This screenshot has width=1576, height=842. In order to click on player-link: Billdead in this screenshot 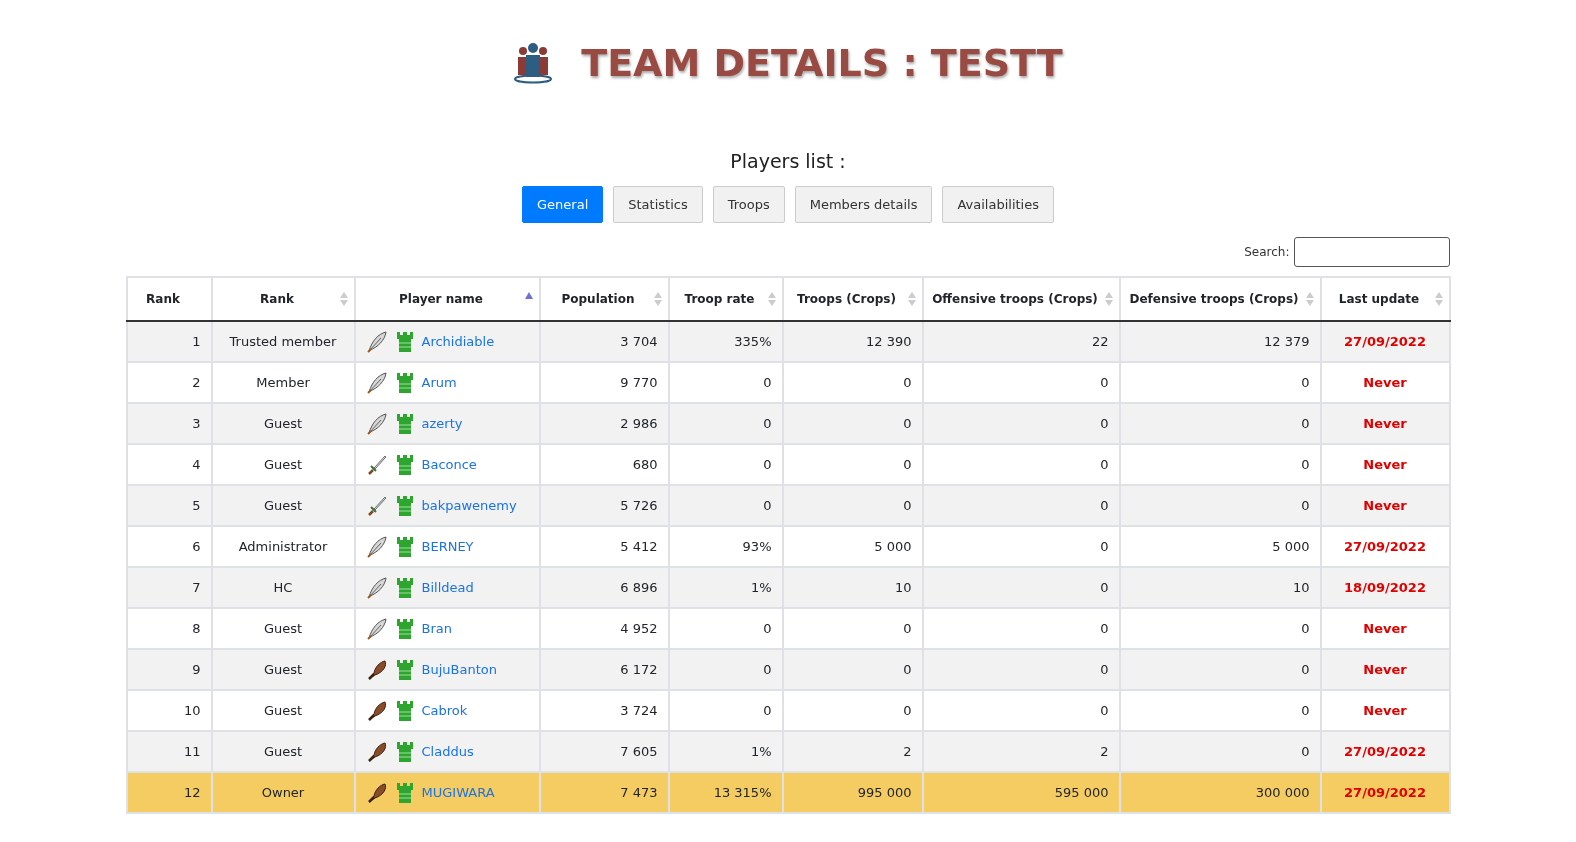, I will do `click(447, 587)`.